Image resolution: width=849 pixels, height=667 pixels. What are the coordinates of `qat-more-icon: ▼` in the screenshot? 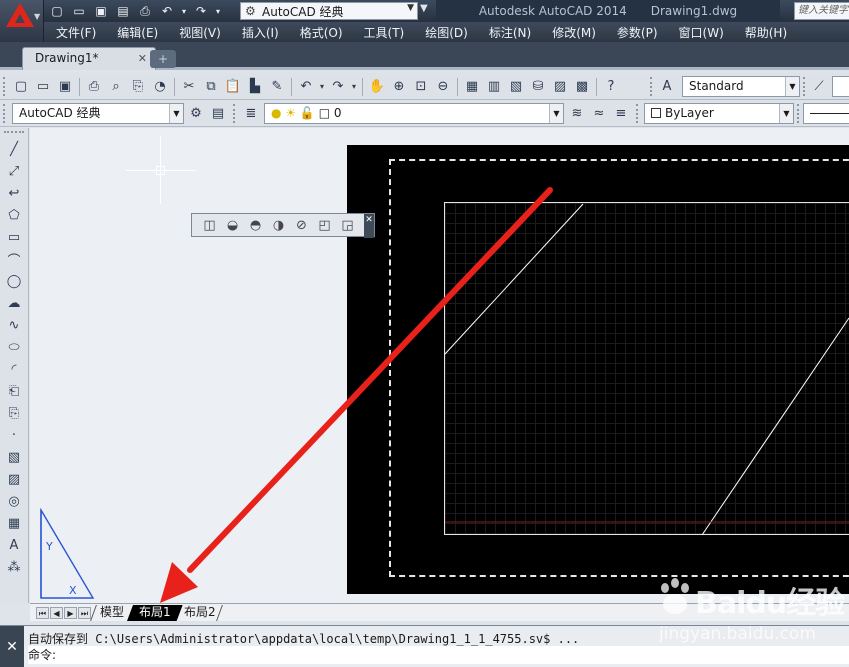 It's located at (424, 8).